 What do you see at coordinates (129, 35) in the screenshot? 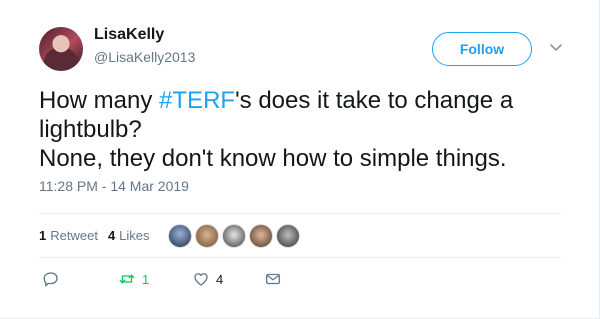
I see `user-display-name: LisaKelly` at bounding box center [129, 35].